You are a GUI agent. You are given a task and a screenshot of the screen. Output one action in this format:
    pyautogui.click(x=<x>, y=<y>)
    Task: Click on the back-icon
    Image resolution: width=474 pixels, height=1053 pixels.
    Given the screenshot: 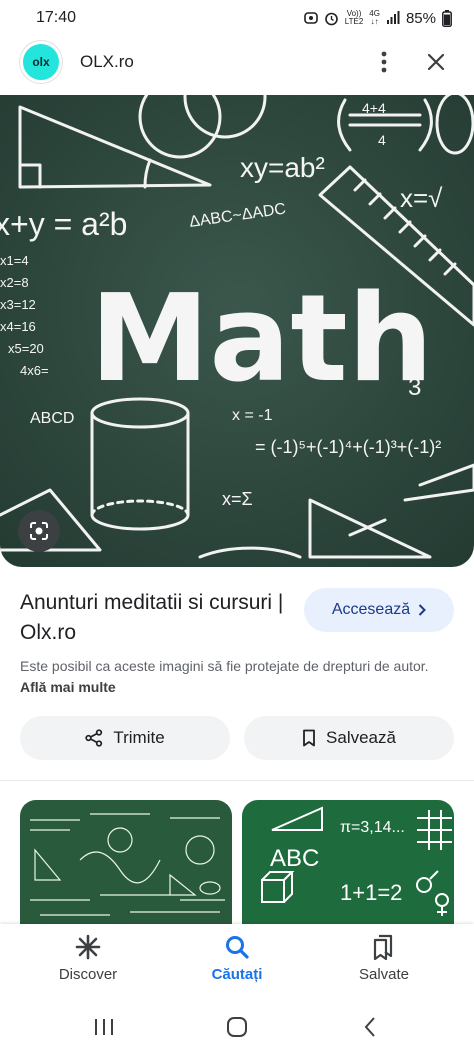 What is the action you would take?
    pyautogui.click(x=369, y=1027)
    